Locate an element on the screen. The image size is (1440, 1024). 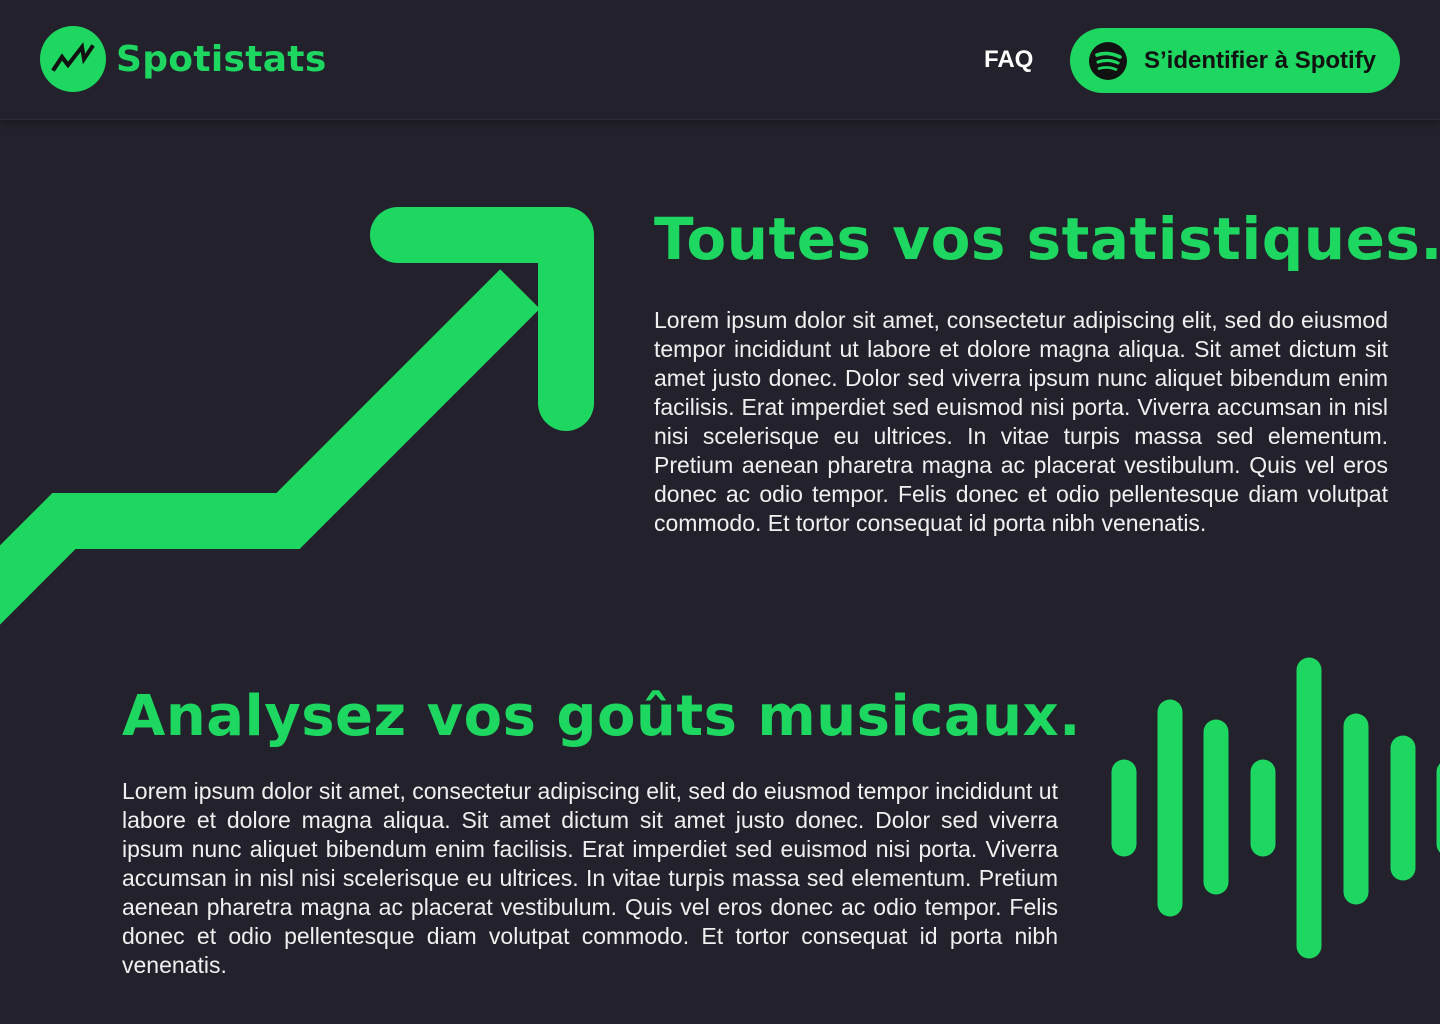
sound-wave-icon is located at coordinates (1270, 812).